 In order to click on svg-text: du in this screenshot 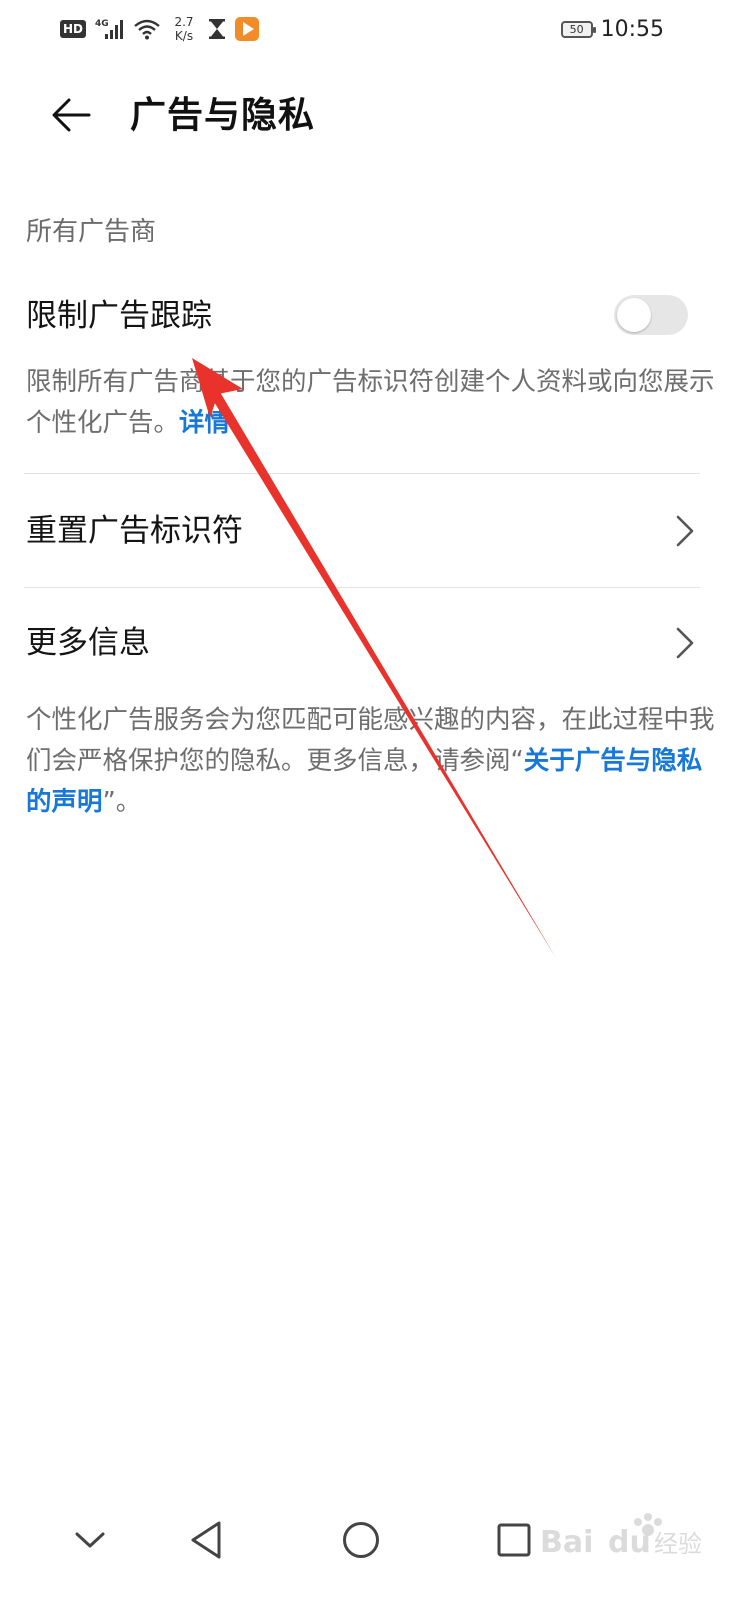, I will do `click(629, 1542)`.